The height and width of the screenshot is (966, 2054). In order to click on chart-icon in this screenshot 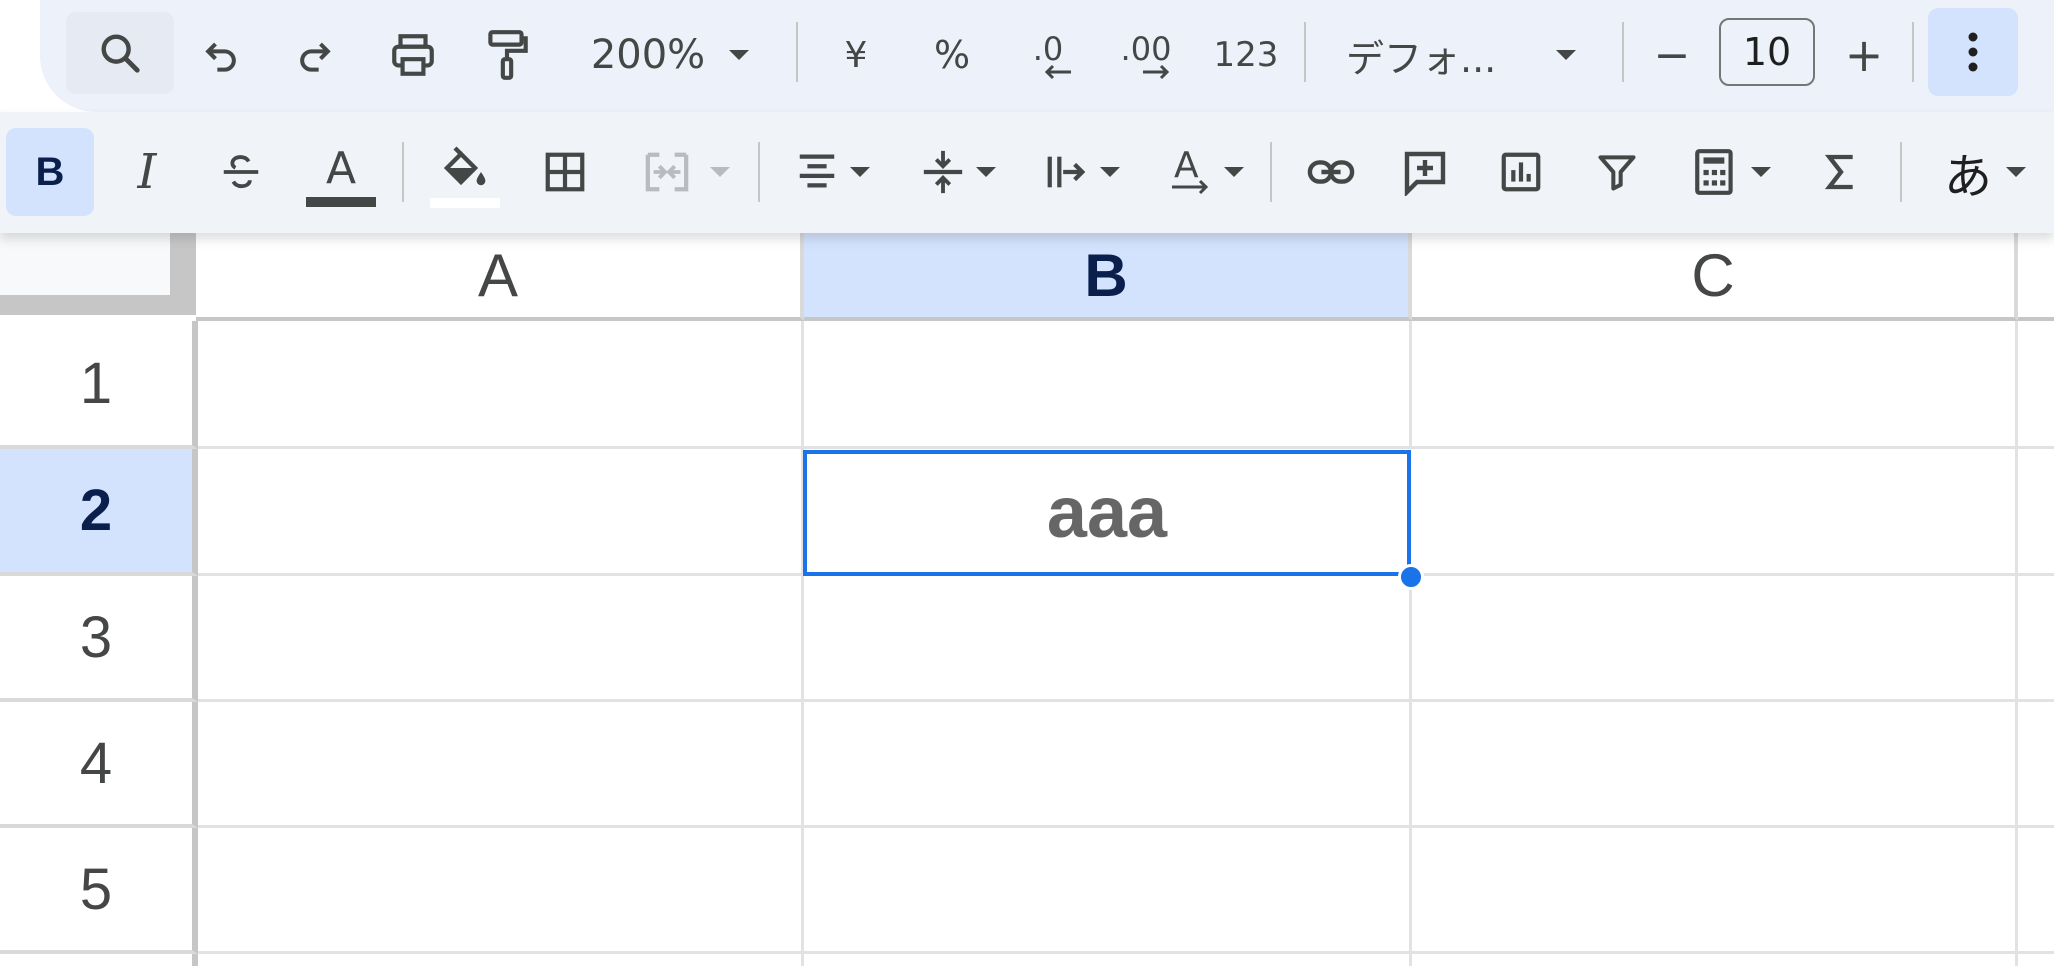, I will do `click(1521, 172)`.